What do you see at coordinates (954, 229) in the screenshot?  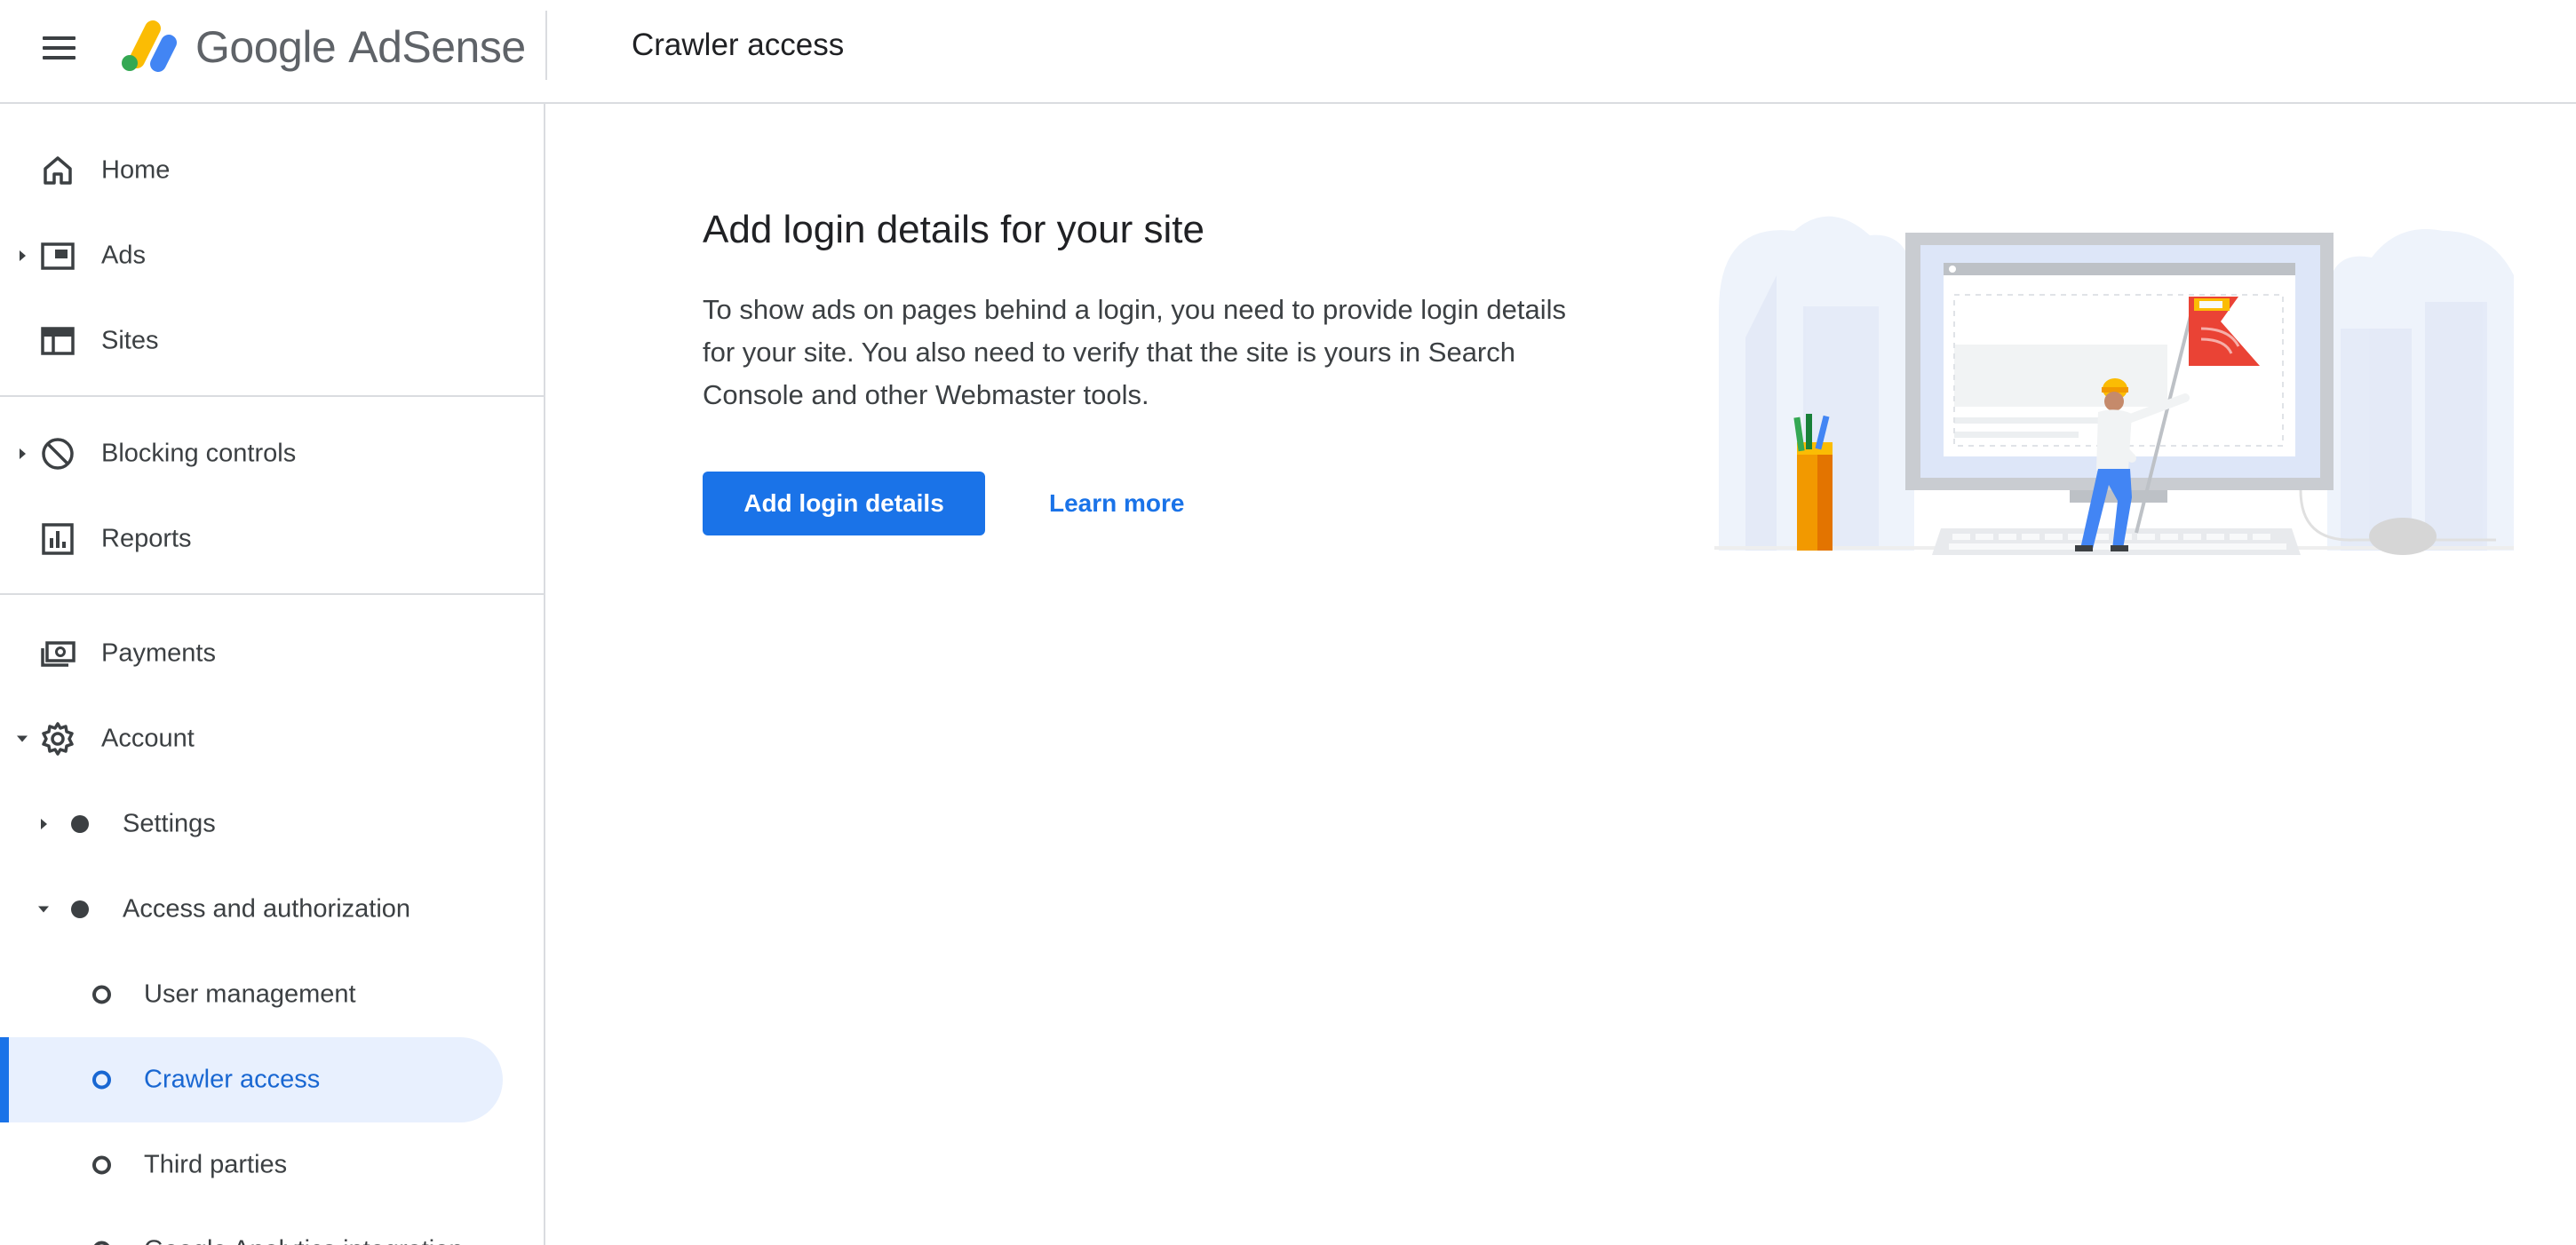 I see `section-title: Add login details for your site` at bounding box center [954, 229].